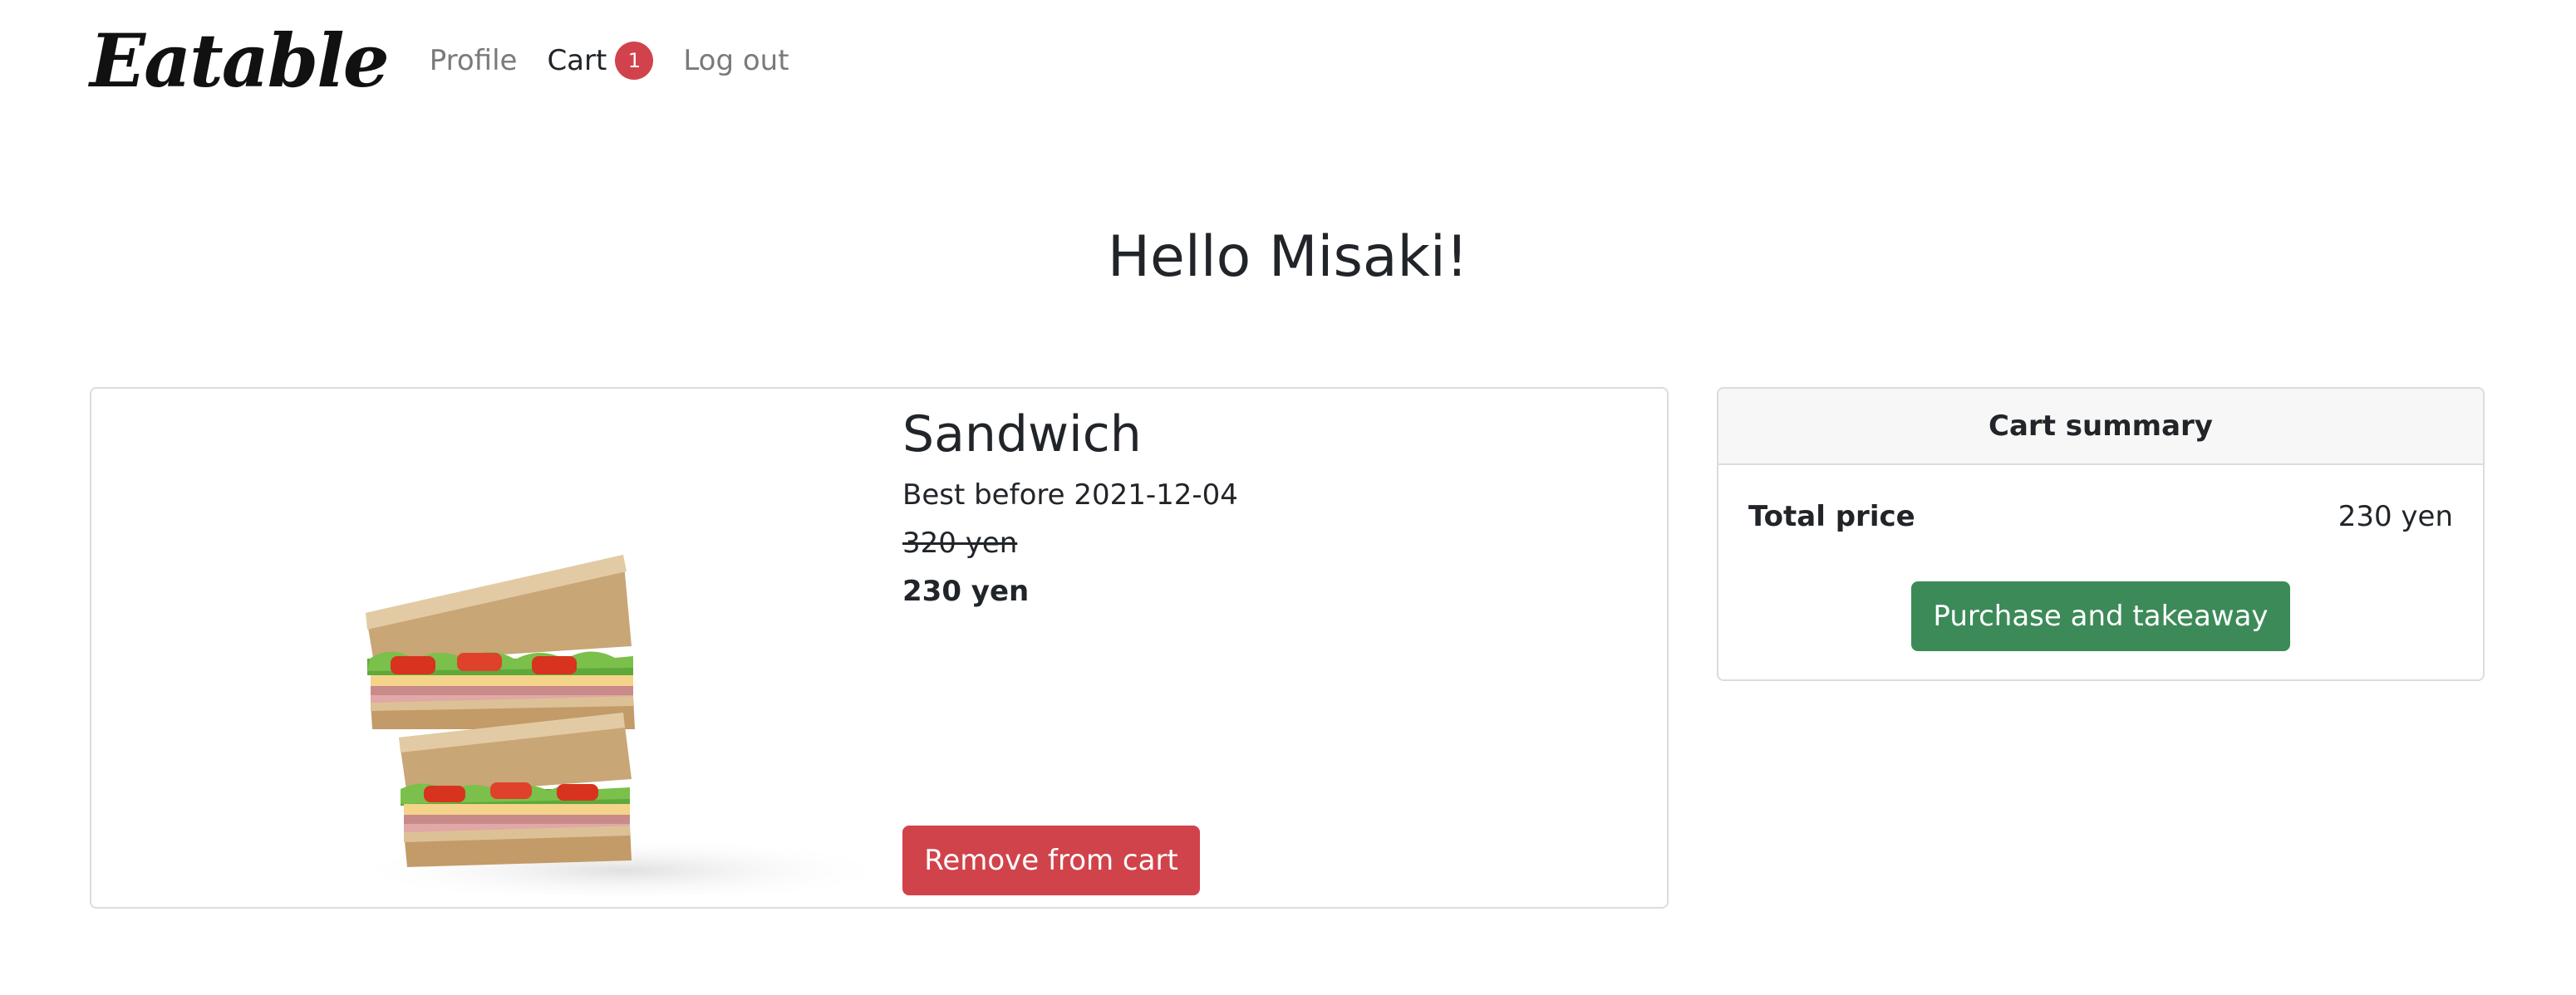 The height and width of the screenshot is (995, 2576). I want to click on navbar: Eatable Profile Cart 1 Log out, so click(455, 61).